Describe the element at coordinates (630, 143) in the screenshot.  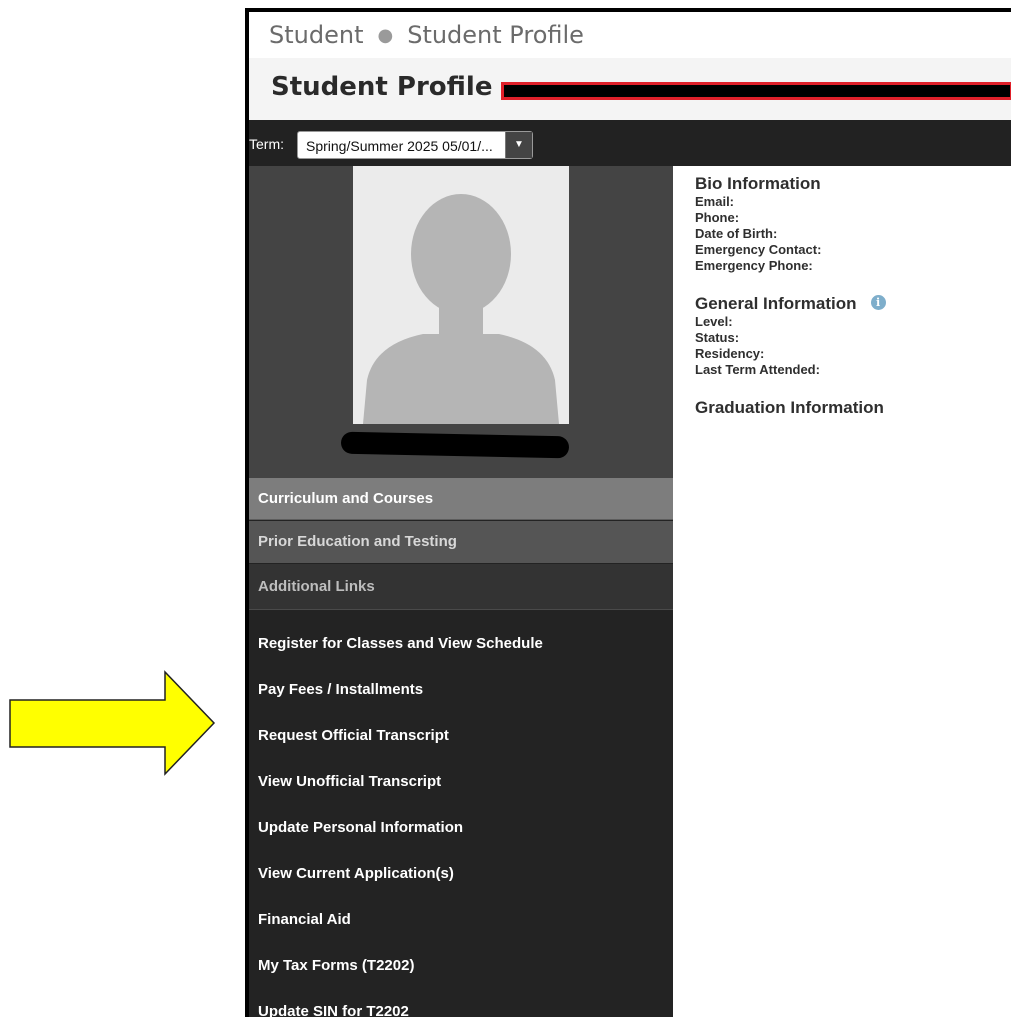
I see `term-bar: Term: Spring/Summer 2025 05/01/... ▼` at that location.